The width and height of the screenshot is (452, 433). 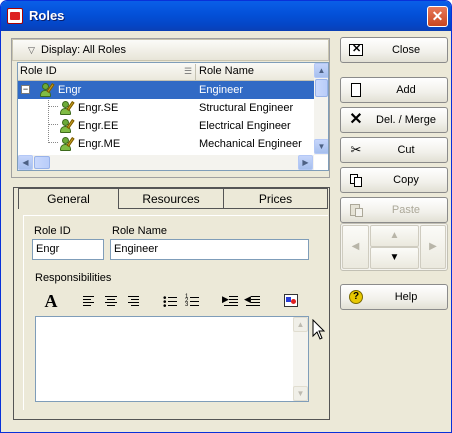 What do you see at coordinates (291, 301) in the screenshot?
I see `color-picker-icon` at bounding box center [291, 301].